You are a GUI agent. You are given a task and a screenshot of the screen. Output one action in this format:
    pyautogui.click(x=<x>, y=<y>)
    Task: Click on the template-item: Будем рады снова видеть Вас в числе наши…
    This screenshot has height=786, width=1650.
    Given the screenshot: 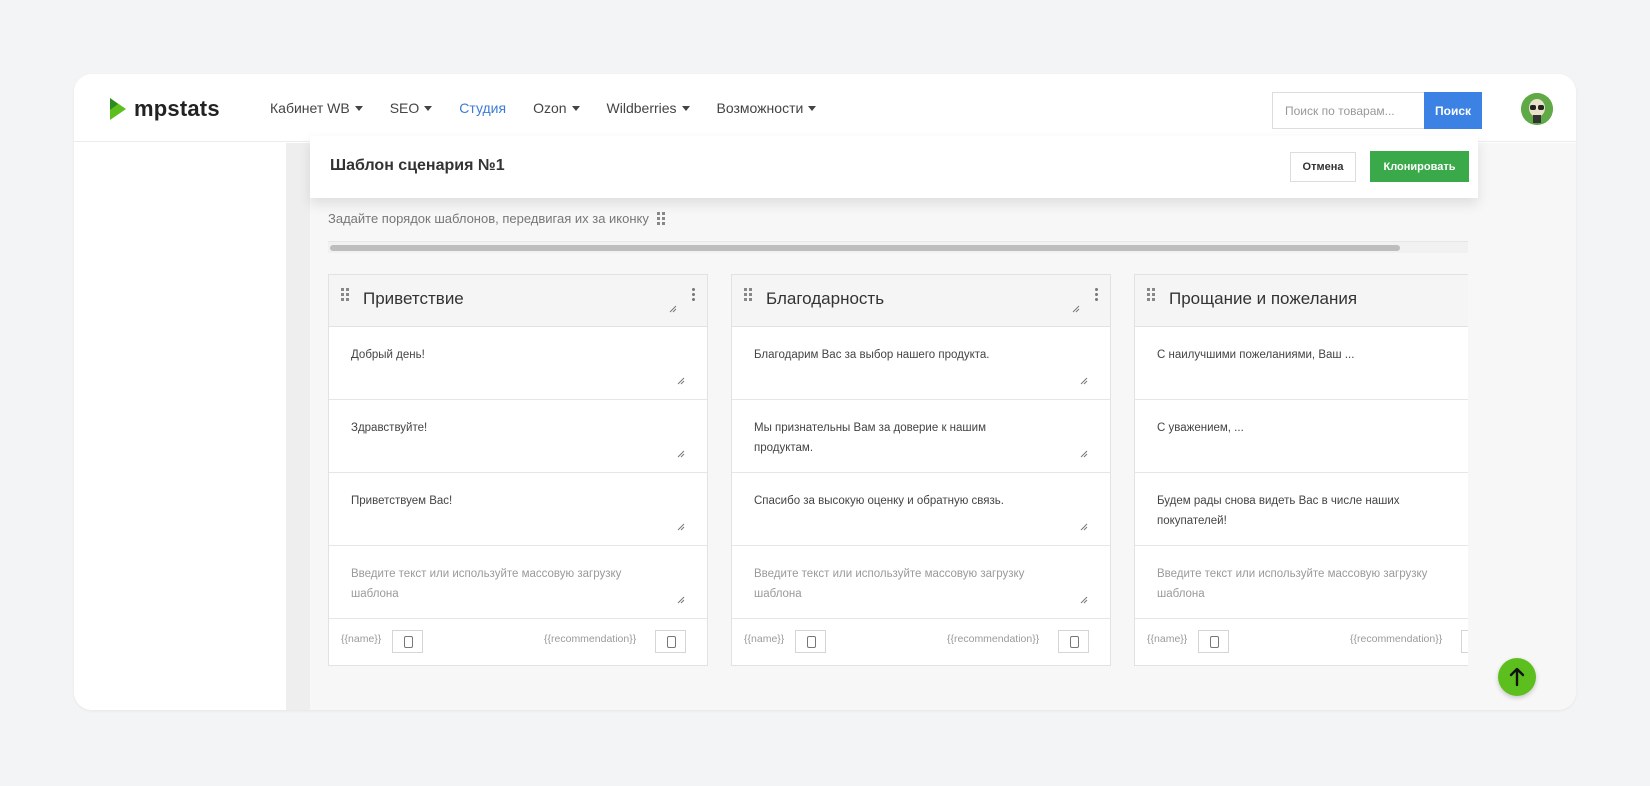 What is the action you would take?
    pyautogui.click(x=1301, y=509)
    